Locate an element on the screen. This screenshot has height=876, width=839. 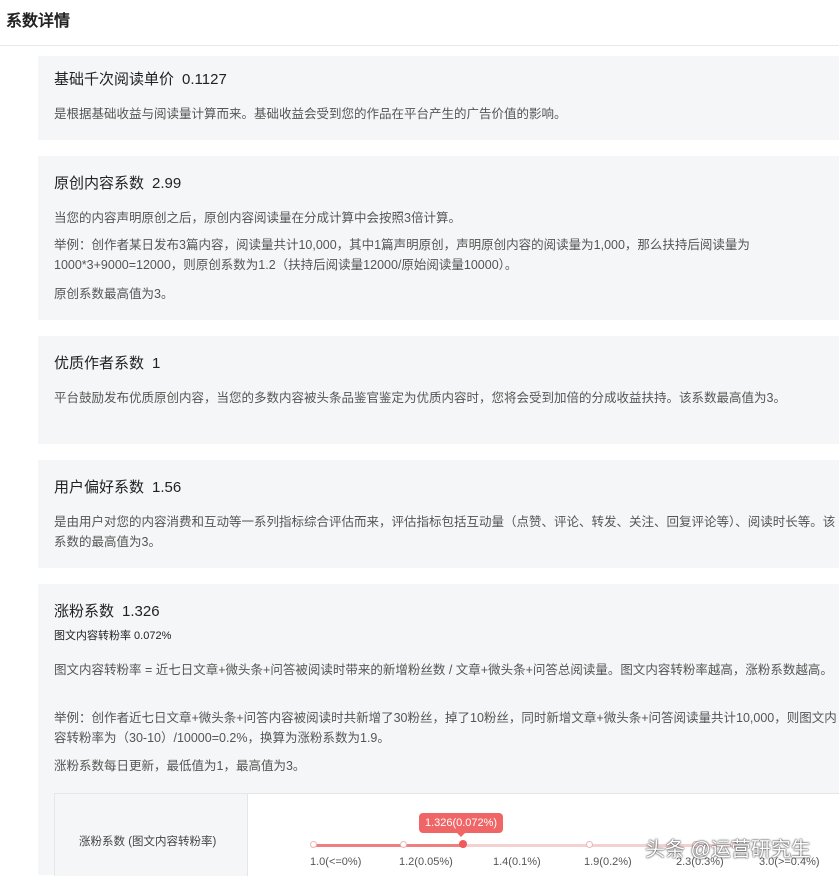
fans-scale-current-tooltip: 1.326(0.072%) is located at coordinates (461, 825).